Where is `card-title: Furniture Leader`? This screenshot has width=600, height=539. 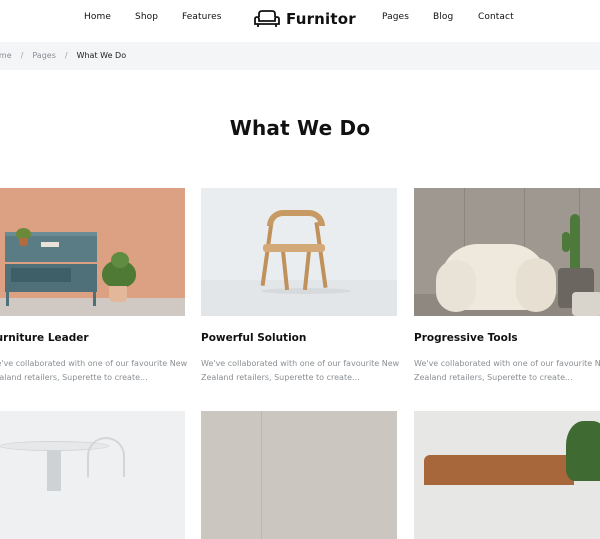 card-title: Furniture Leader is located at coordinates (44, 338).